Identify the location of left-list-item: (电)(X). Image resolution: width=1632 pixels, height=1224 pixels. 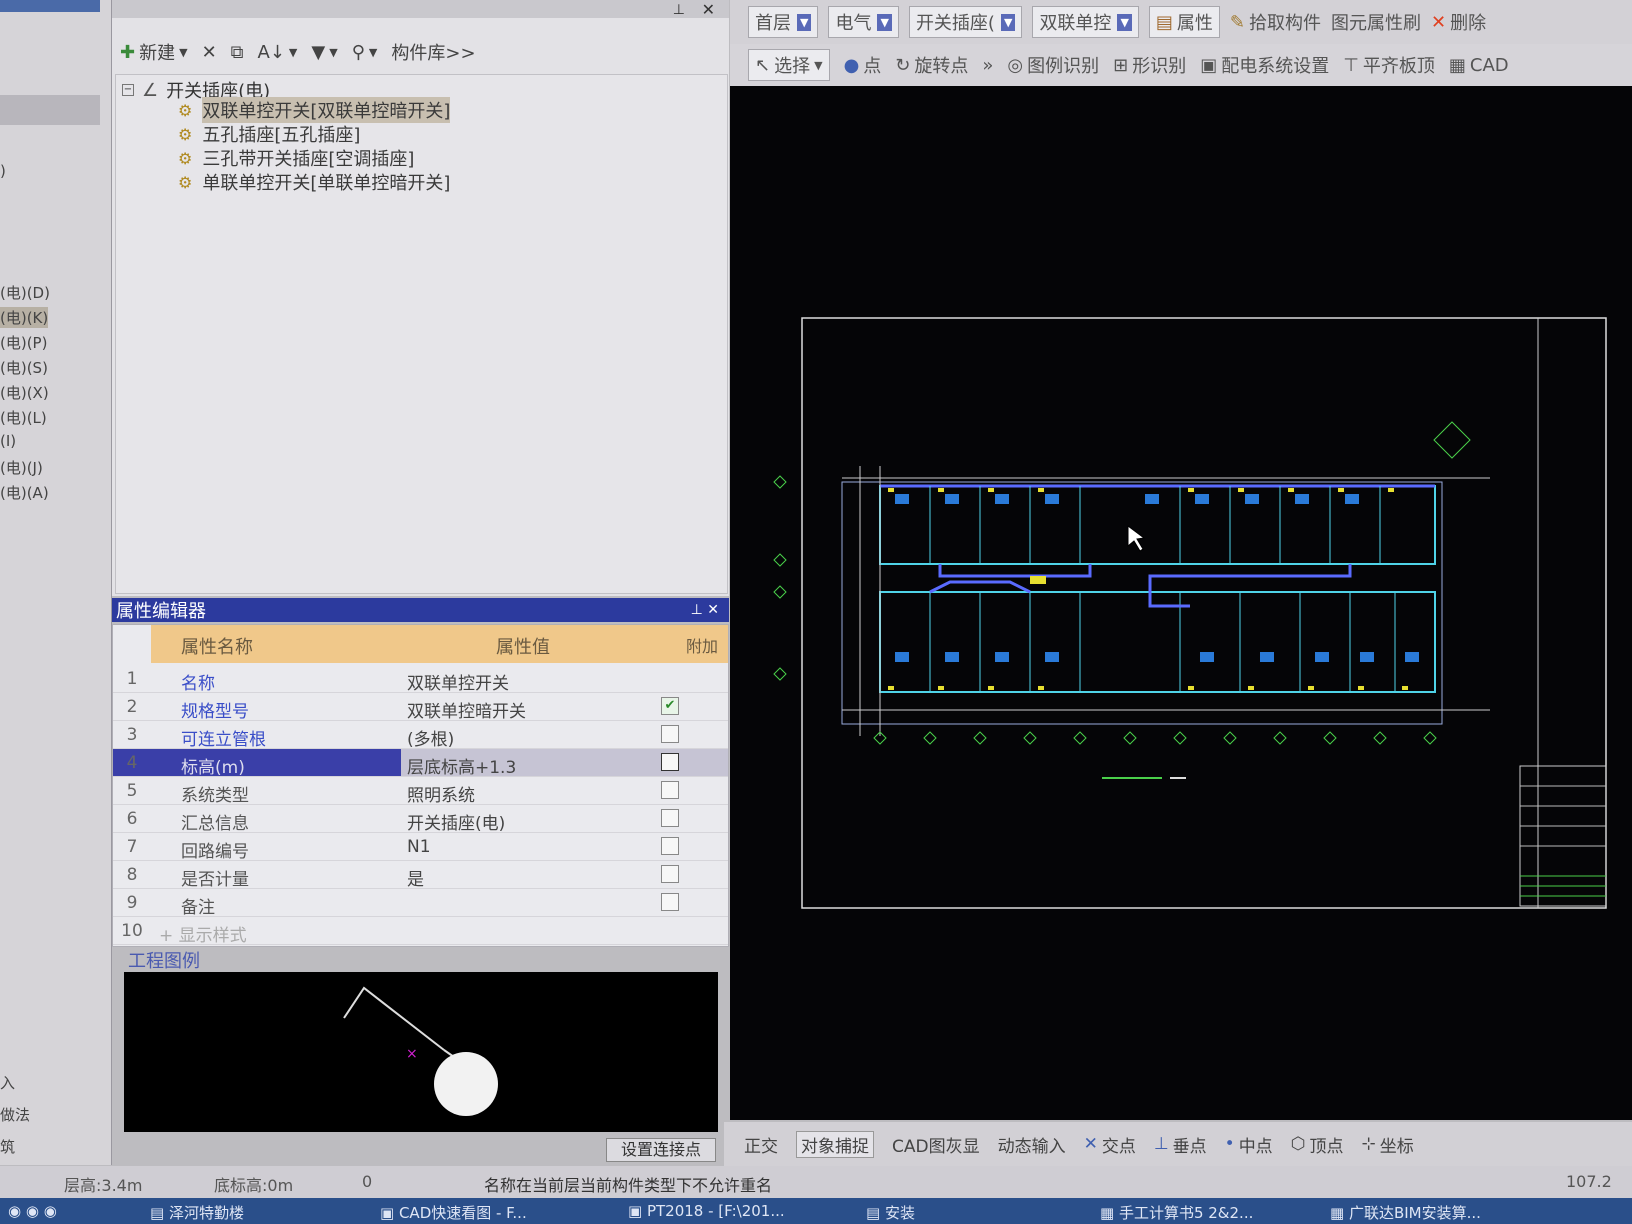
(24, 392).